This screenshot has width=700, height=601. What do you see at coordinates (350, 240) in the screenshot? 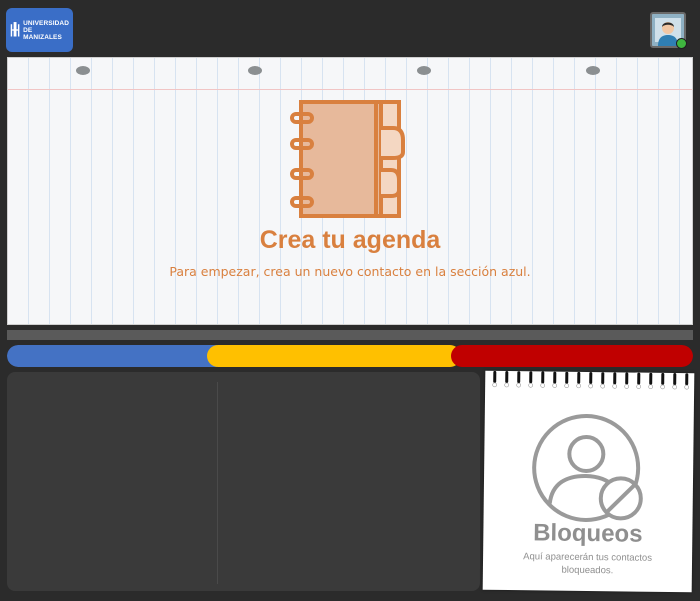
I see `agenda-title: Crea tu agenda` at bounding box center [350, 240].